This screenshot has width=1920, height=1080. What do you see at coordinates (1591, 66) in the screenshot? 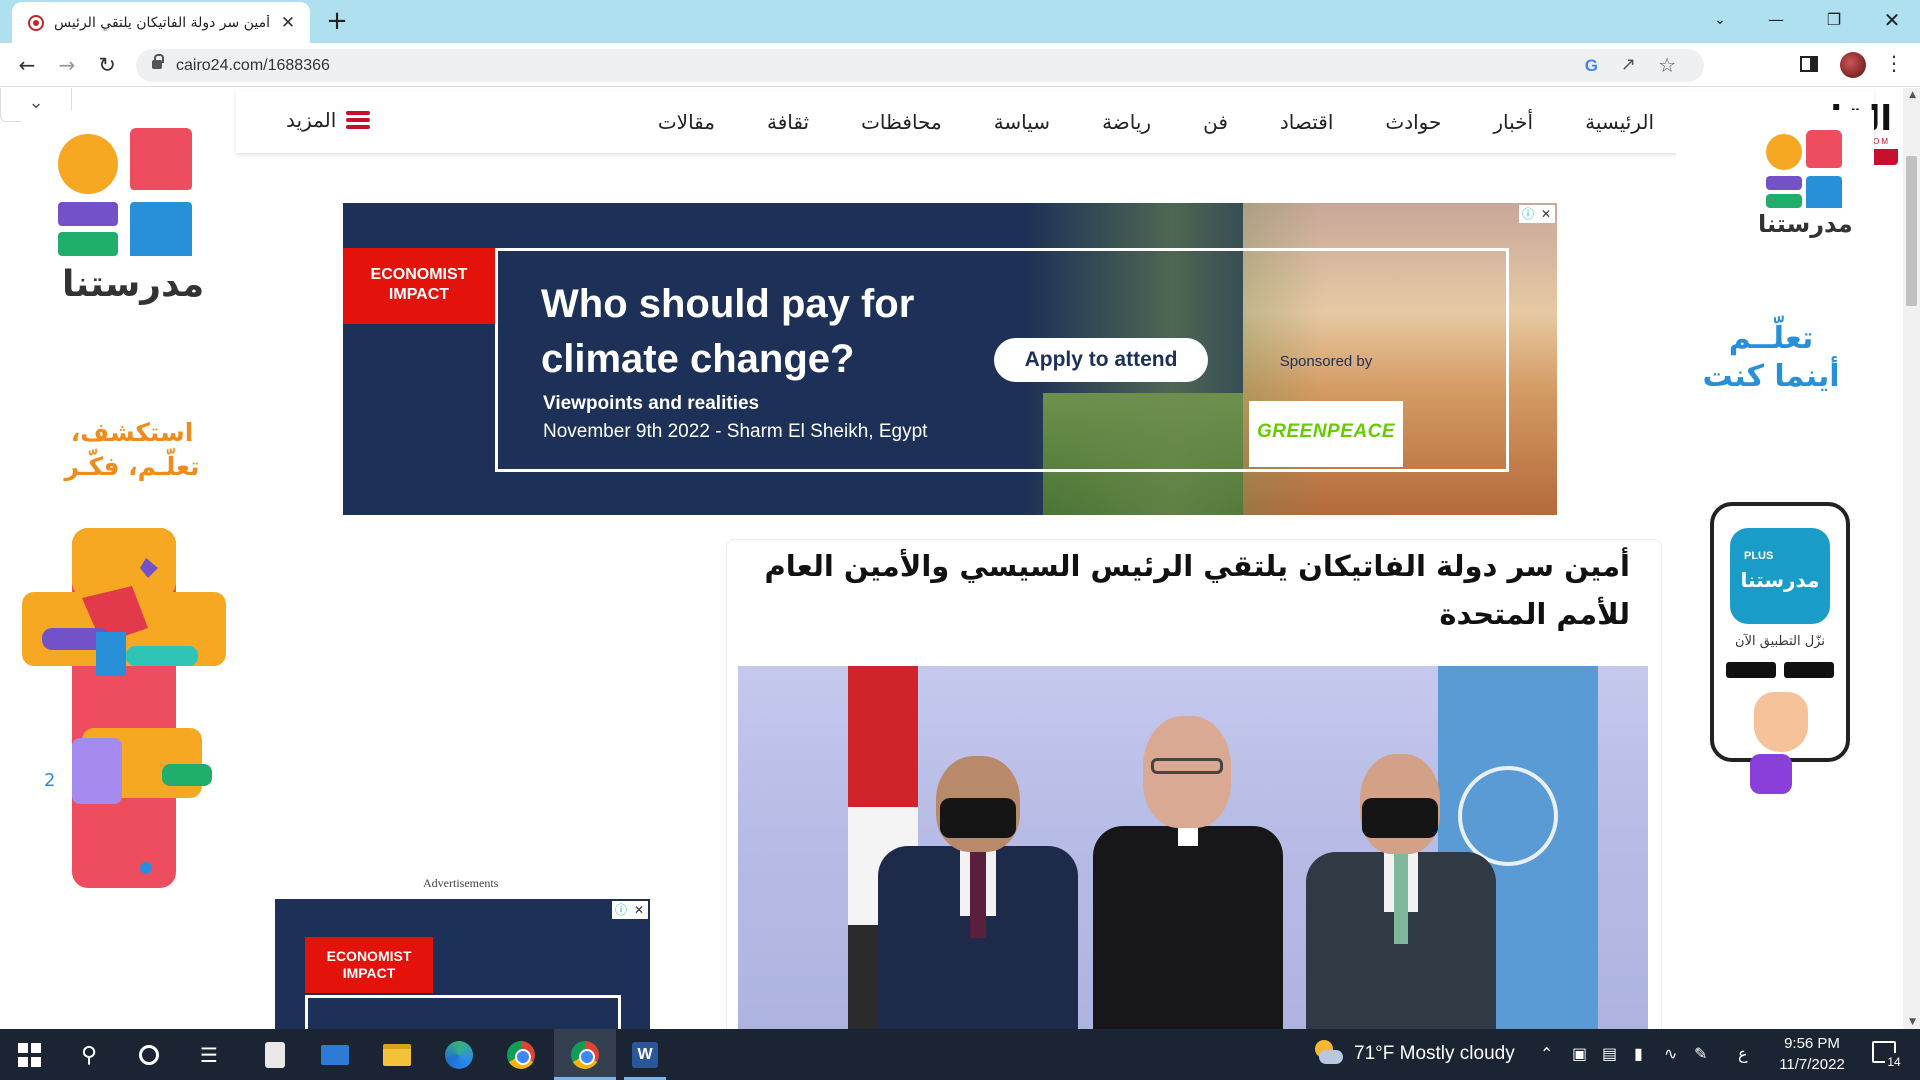
I see `google-icon: G` at bounding box center [1591, 66].